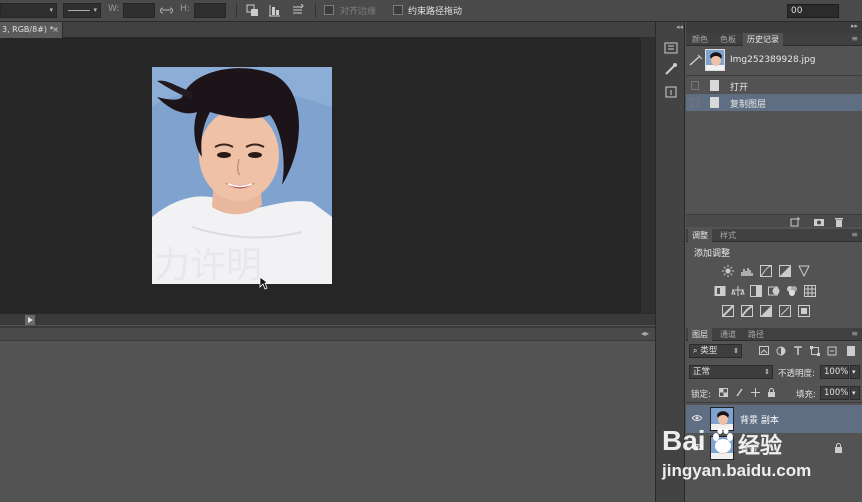 This screenshot has height=502, width=862. Describe the element at coordinates (82, 10) in the screenshot. I see `stroke-type-dropdown: ▾` at that location.